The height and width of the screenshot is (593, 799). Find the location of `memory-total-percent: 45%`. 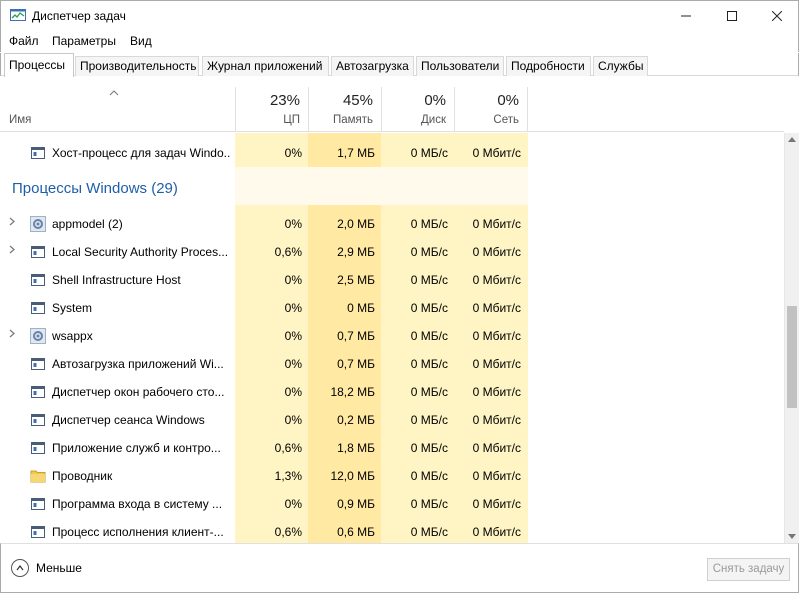

memory-total-percent: 45% is located at coordinates (357, 100).